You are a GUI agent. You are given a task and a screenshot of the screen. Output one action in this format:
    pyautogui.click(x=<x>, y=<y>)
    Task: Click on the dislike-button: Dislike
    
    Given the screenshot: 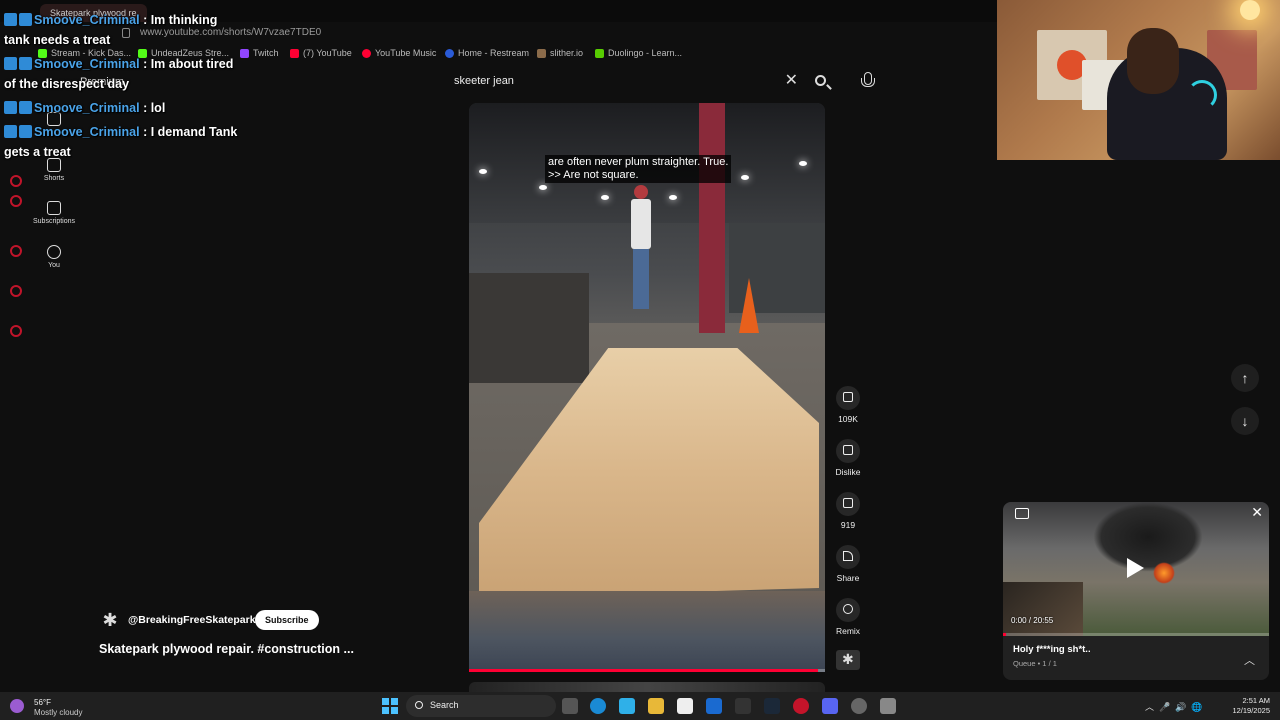 What is the action you would take?
    pyautogui.click(x=848, y=458)
    